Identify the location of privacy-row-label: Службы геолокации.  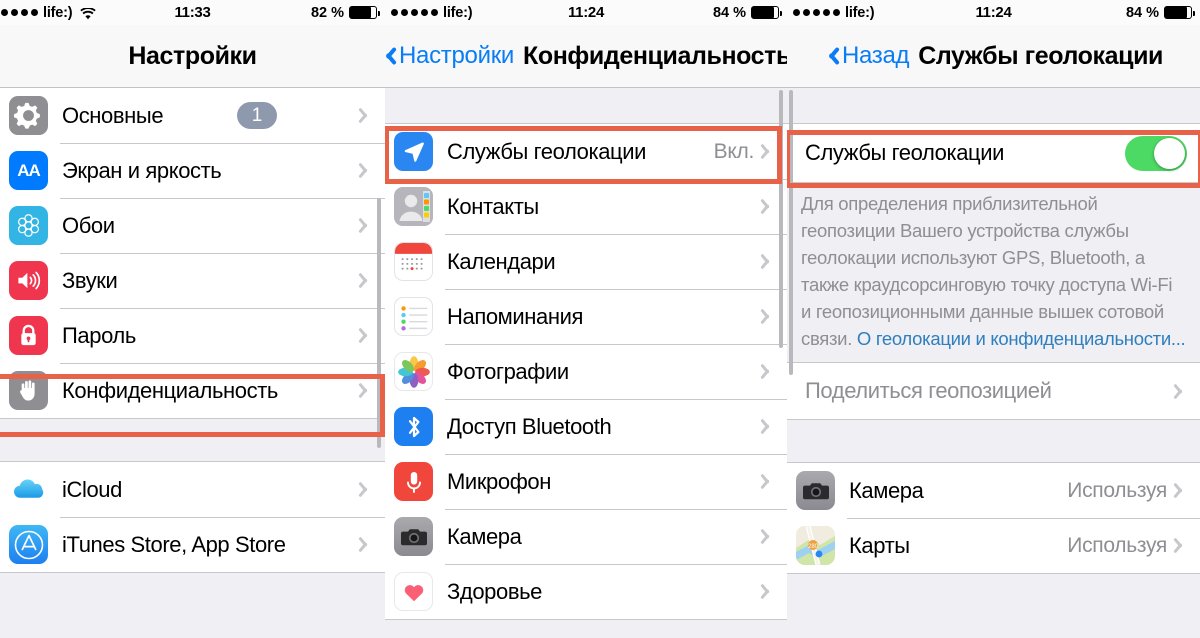
(547, 151).